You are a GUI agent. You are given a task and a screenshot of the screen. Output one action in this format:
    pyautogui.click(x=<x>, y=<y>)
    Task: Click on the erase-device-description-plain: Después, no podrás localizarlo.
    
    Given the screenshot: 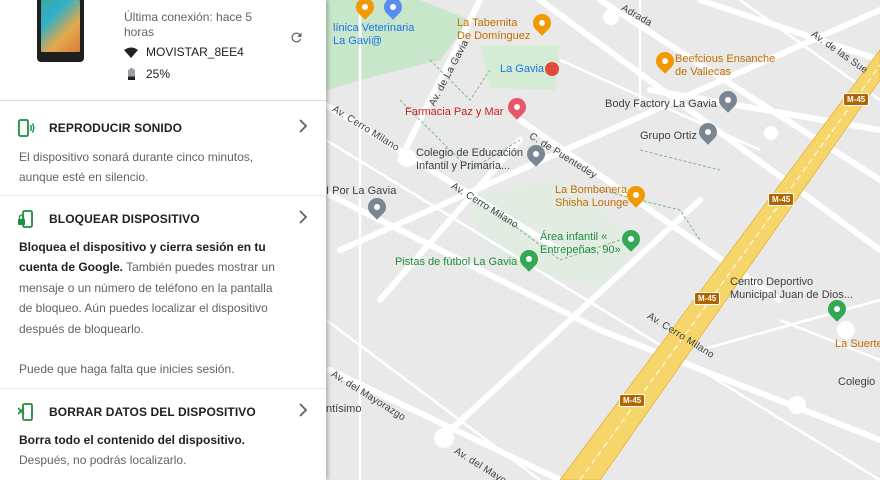 What is the action you would take?
    pyautogui.click(x=103, y=460)
    